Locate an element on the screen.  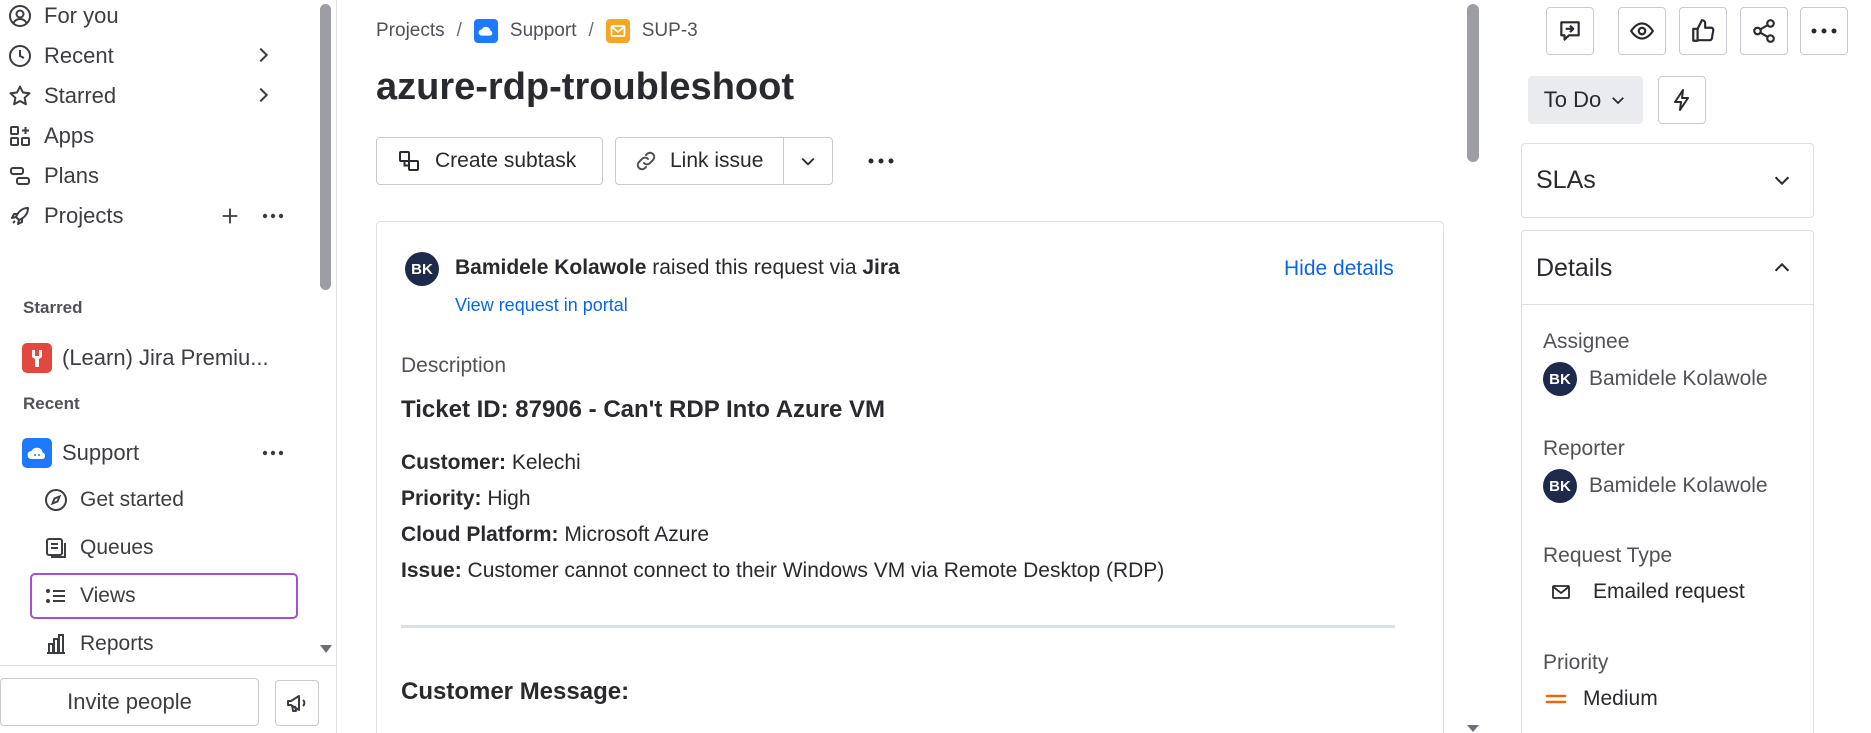
raised-via-text: raised this request via is located at coordinates (754, 267).